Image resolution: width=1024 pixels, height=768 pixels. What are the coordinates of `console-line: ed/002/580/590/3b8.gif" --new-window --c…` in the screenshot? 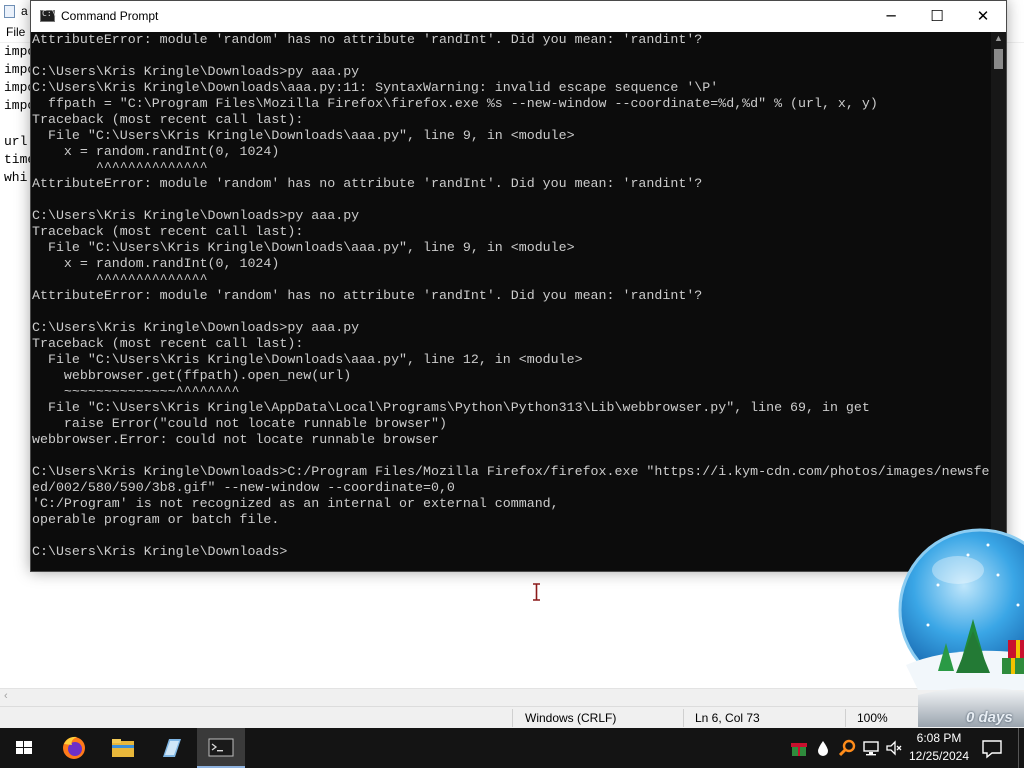 It's located at (243, 487).